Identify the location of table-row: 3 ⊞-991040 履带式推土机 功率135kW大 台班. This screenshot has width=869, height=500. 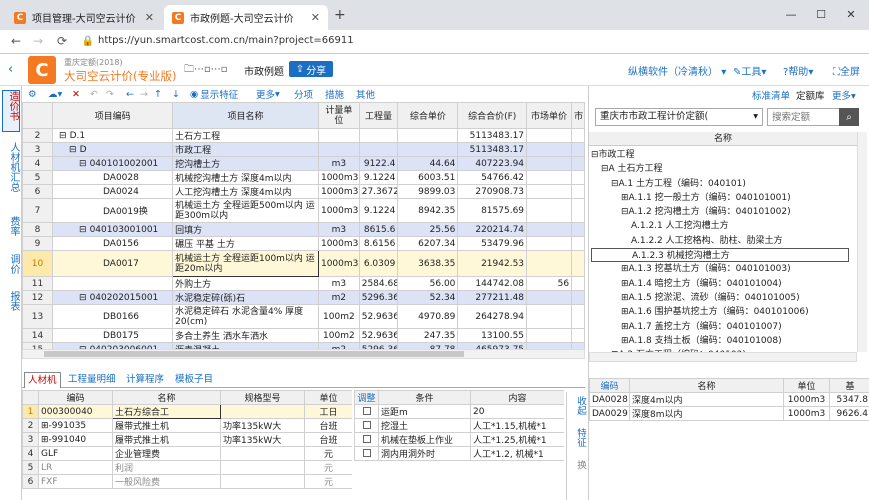
(187, 439).